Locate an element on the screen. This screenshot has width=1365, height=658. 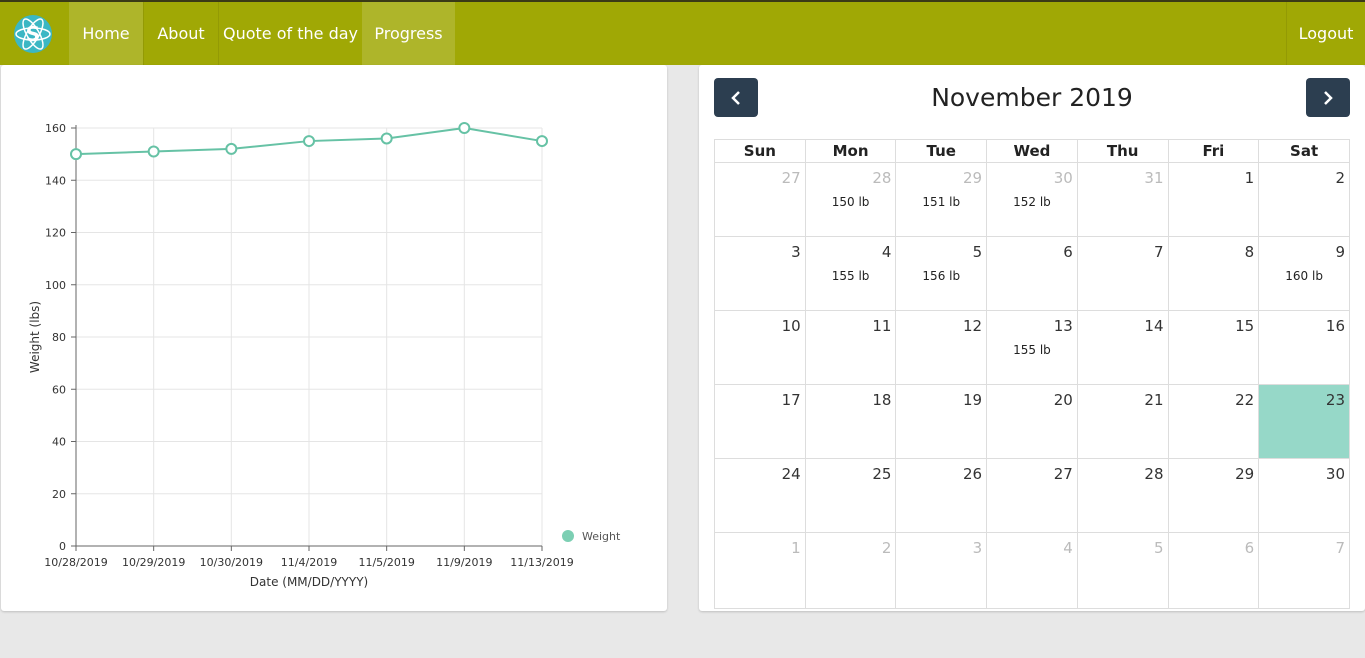
y-tick-label: 20 is located at coordinates (59, 494).